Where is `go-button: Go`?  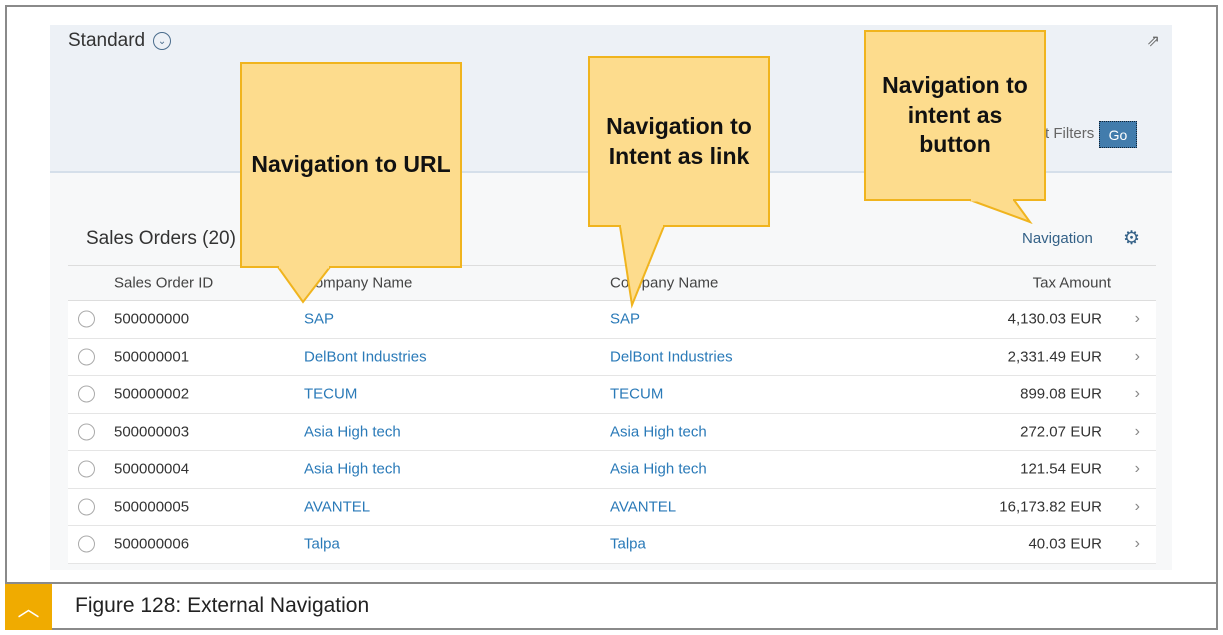
go-button: Go is located at coordinates (1118, 134).